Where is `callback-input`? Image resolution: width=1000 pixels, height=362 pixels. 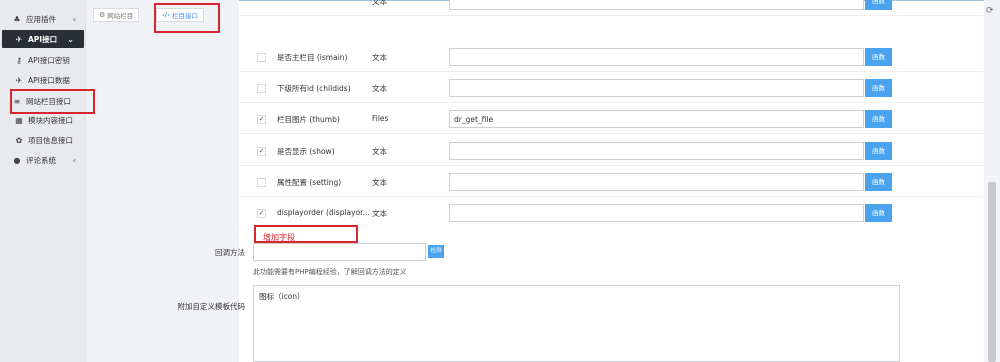
callback-input is located at coordinates (339, 252).